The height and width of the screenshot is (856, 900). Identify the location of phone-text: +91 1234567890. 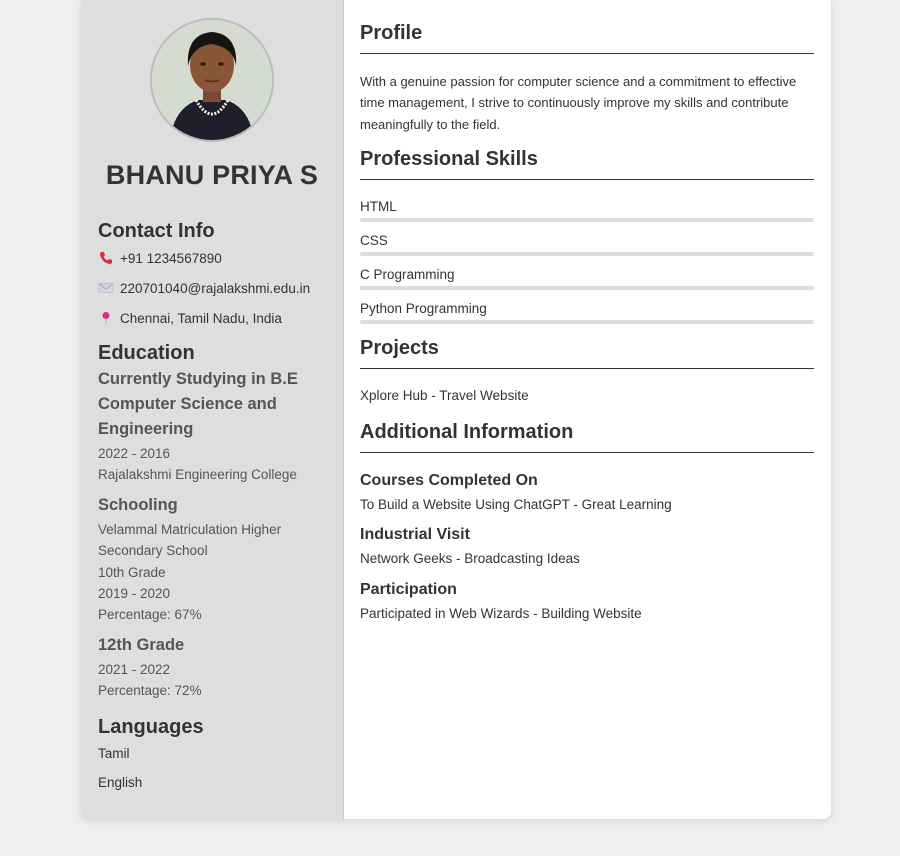
(171, 258).